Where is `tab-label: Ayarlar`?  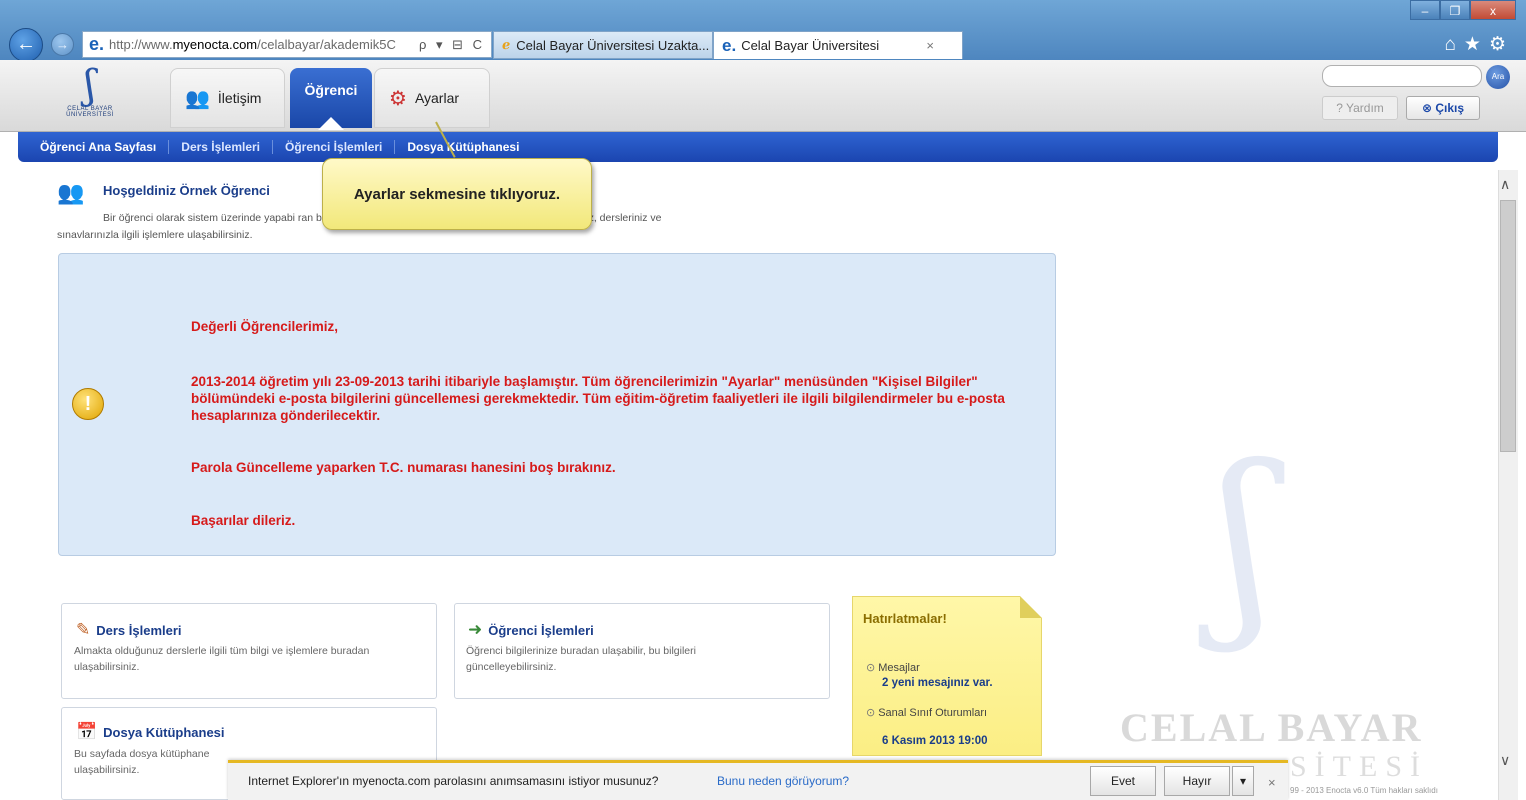
tab-label: Ayarlar is located at coordinates (437, 98).